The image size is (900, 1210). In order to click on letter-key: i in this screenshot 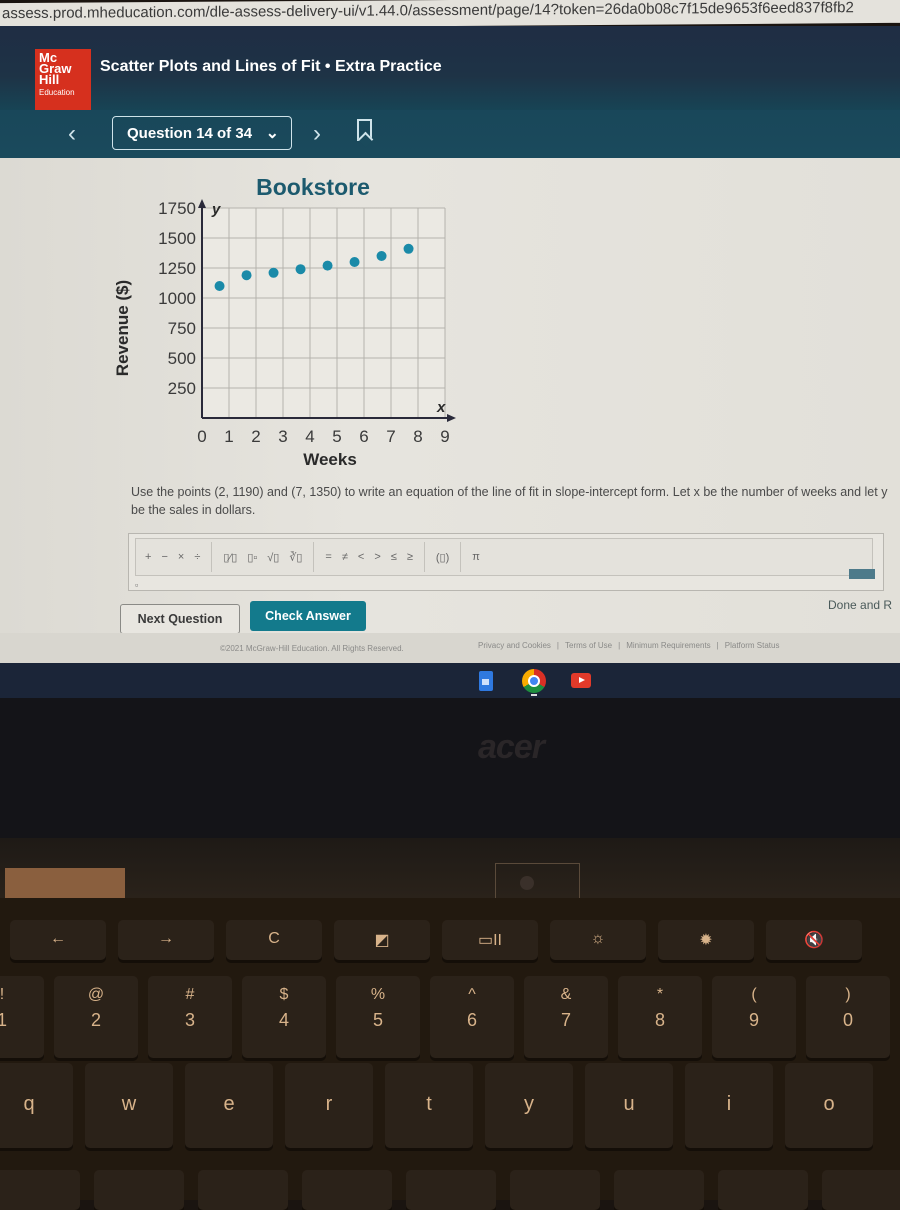, I will do `click(729, 1105)`.